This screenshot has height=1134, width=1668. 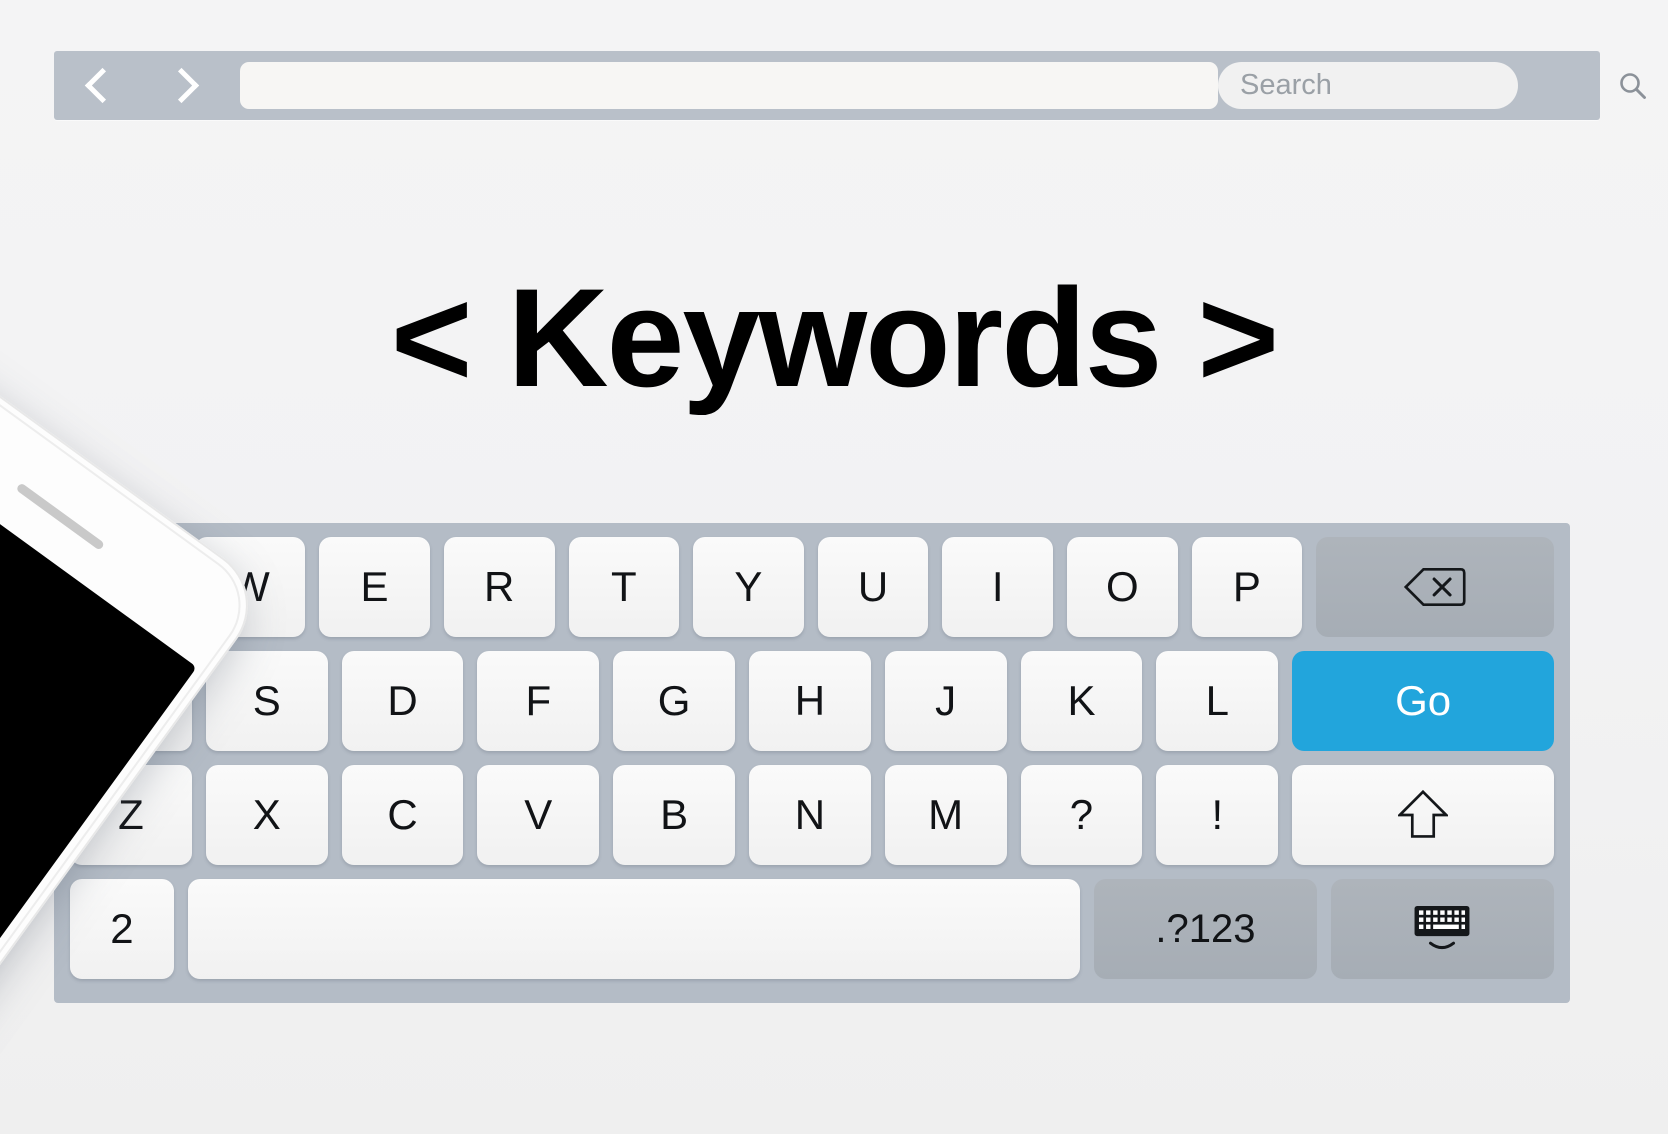 I want to click on keyboard-row-2: ASDFGHJKLGo, so click(x=812, y=701).